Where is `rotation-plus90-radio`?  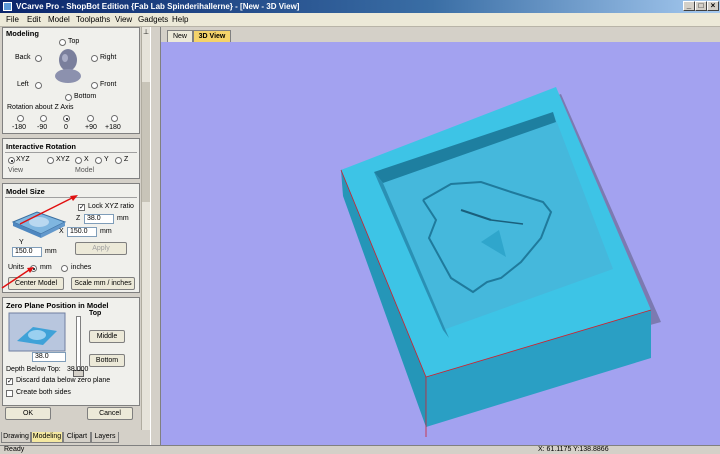 rotation-plus90-radio is located at coordinates (90, 118).